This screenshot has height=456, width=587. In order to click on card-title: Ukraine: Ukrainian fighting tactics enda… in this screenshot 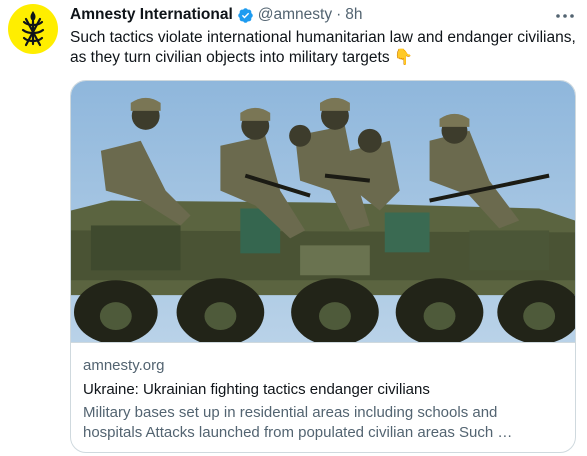, I will do `click(256, 389)`.